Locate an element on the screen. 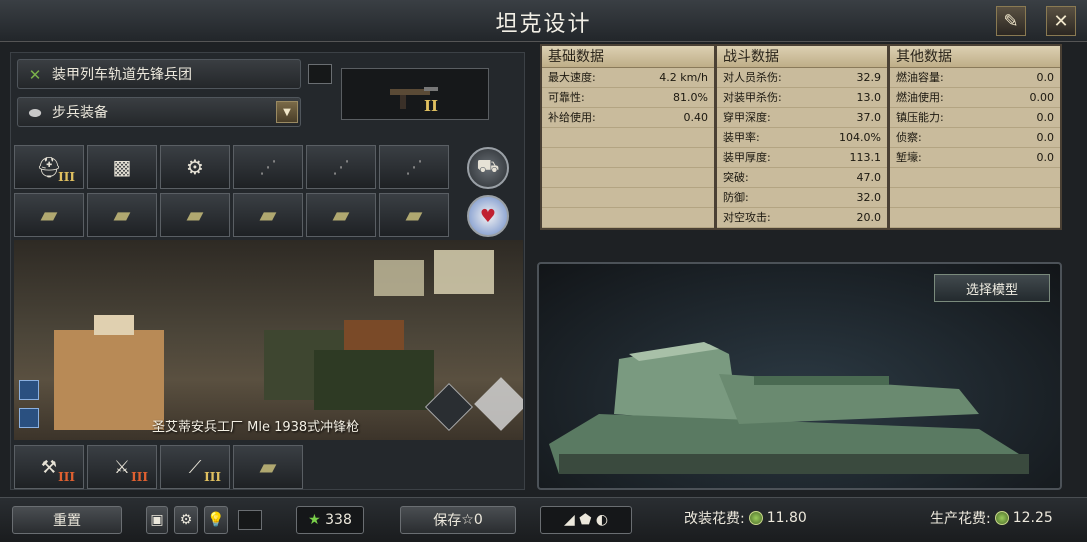  chevron-down-icon: ▼ is located at coordinates (287, 112).